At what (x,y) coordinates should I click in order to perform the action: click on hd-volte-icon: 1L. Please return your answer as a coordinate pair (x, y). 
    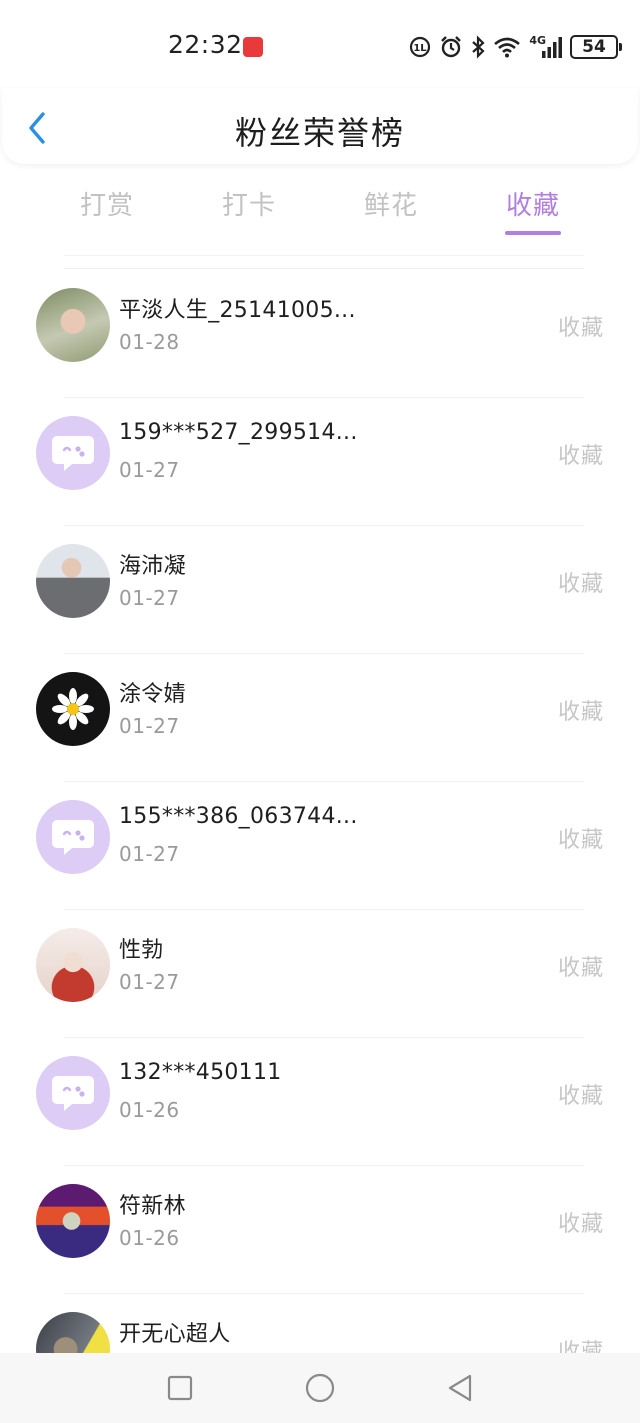
    Looking at the image, I should click on (420, 47).